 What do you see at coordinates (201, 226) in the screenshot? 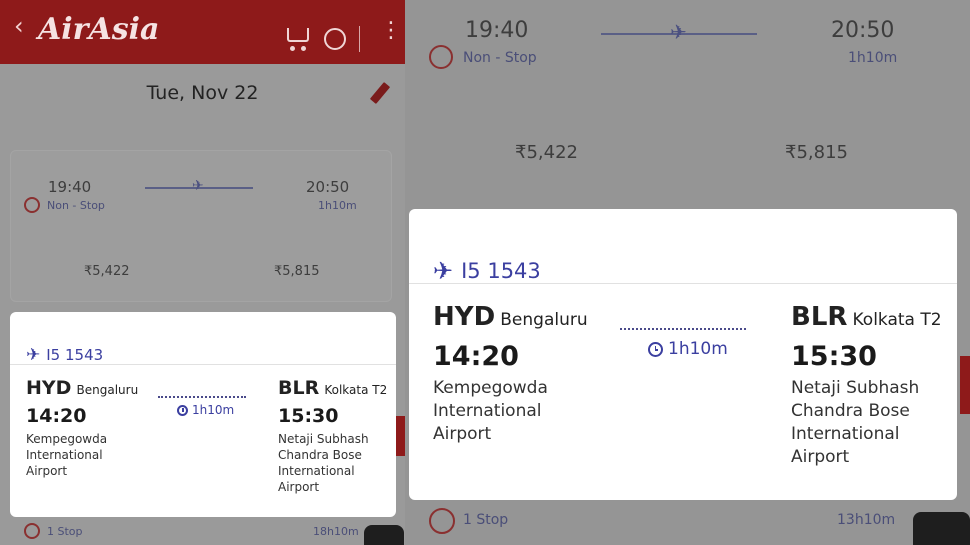
I see `flight-card` at bounding box center [201, 226].